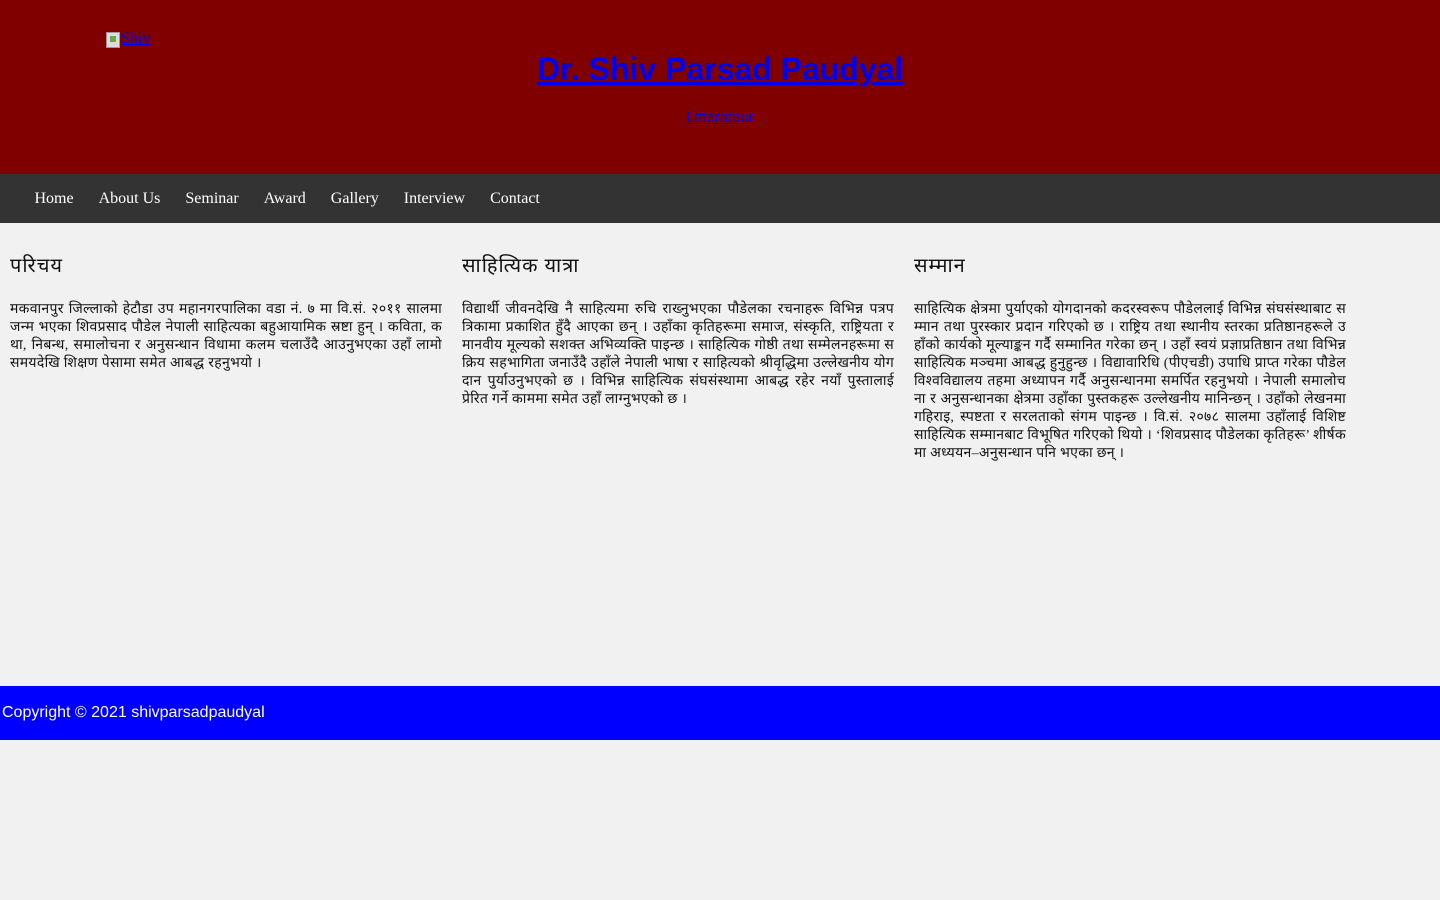  I want to click on site-logo-link: Shiv, so click(128, 39).